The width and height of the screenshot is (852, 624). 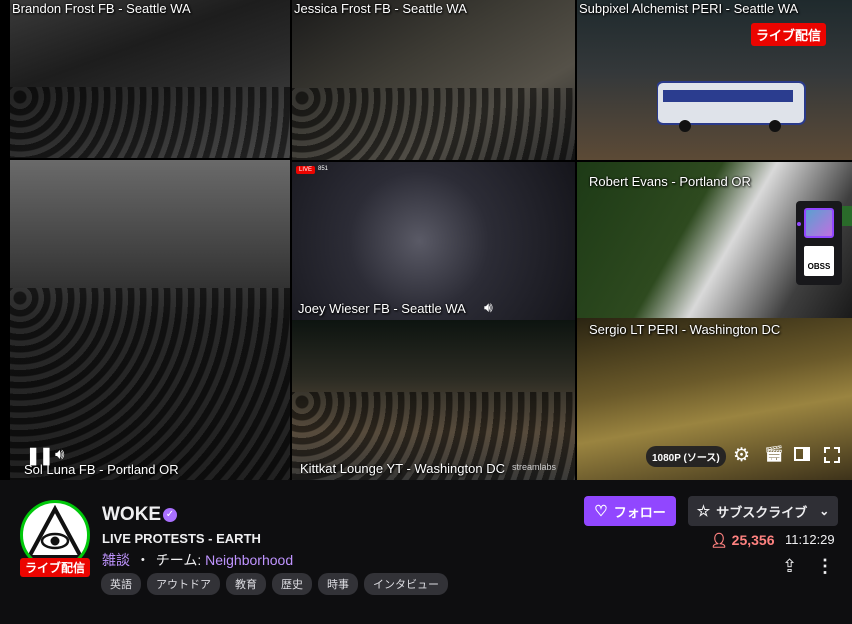 I want to click on extension-indicator, so click(x=799, y=224).